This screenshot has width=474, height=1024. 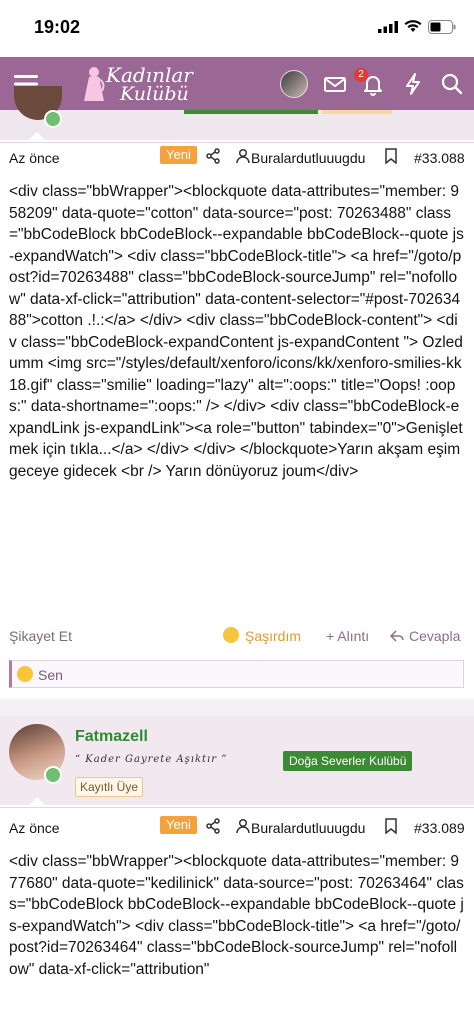 I want to click on post-meta: Az önce Yeni Buralardutluuugdu #33.088, so click(x=237, y=158).